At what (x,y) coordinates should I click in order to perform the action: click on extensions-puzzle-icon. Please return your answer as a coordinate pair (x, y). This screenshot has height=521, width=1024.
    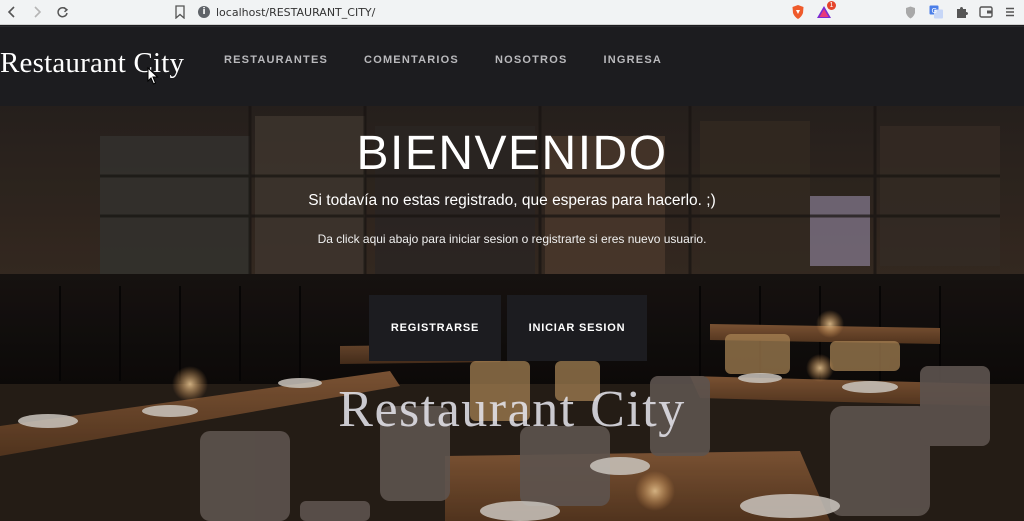
    Looking at the image, I should click on (961, 12).